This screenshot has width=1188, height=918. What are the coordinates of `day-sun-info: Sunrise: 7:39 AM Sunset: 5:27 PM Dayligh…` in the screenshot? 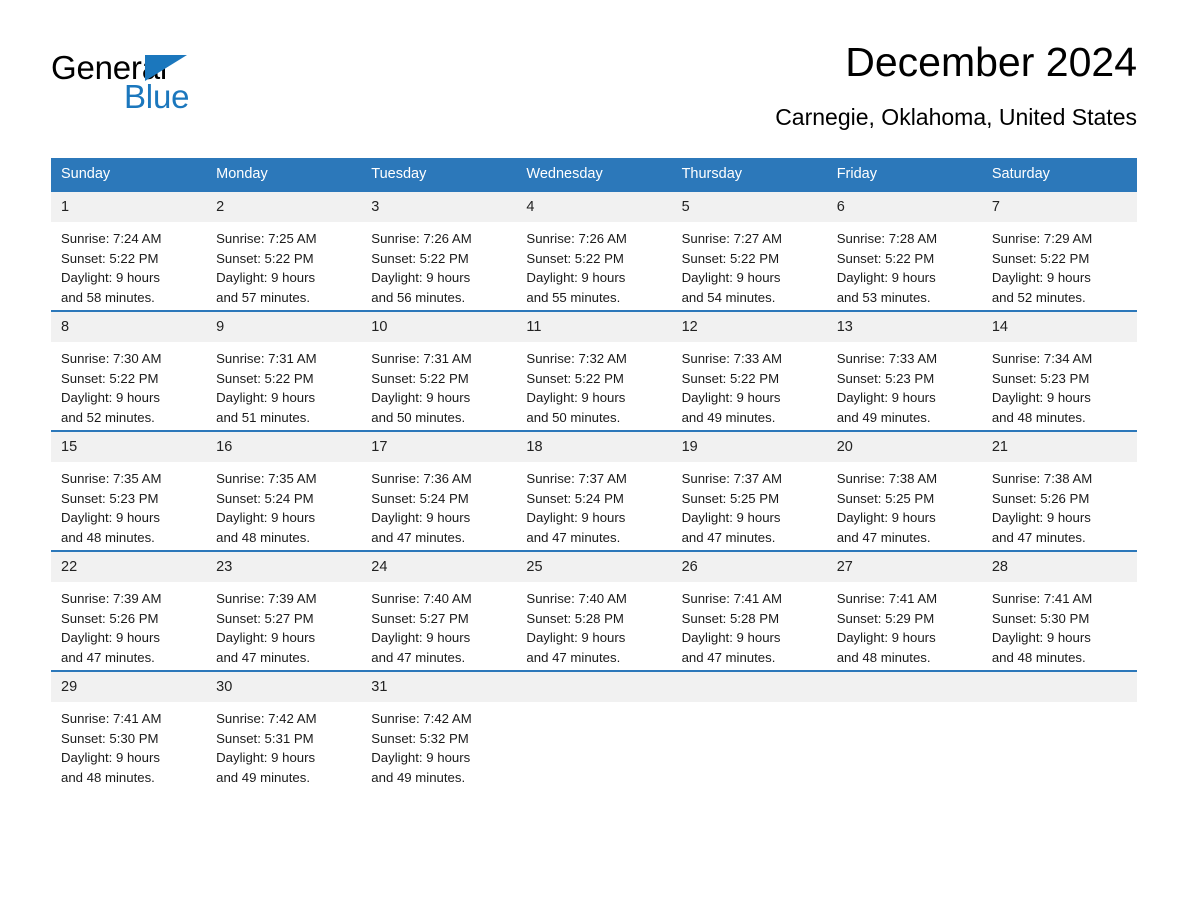 It's located at (266, 628).